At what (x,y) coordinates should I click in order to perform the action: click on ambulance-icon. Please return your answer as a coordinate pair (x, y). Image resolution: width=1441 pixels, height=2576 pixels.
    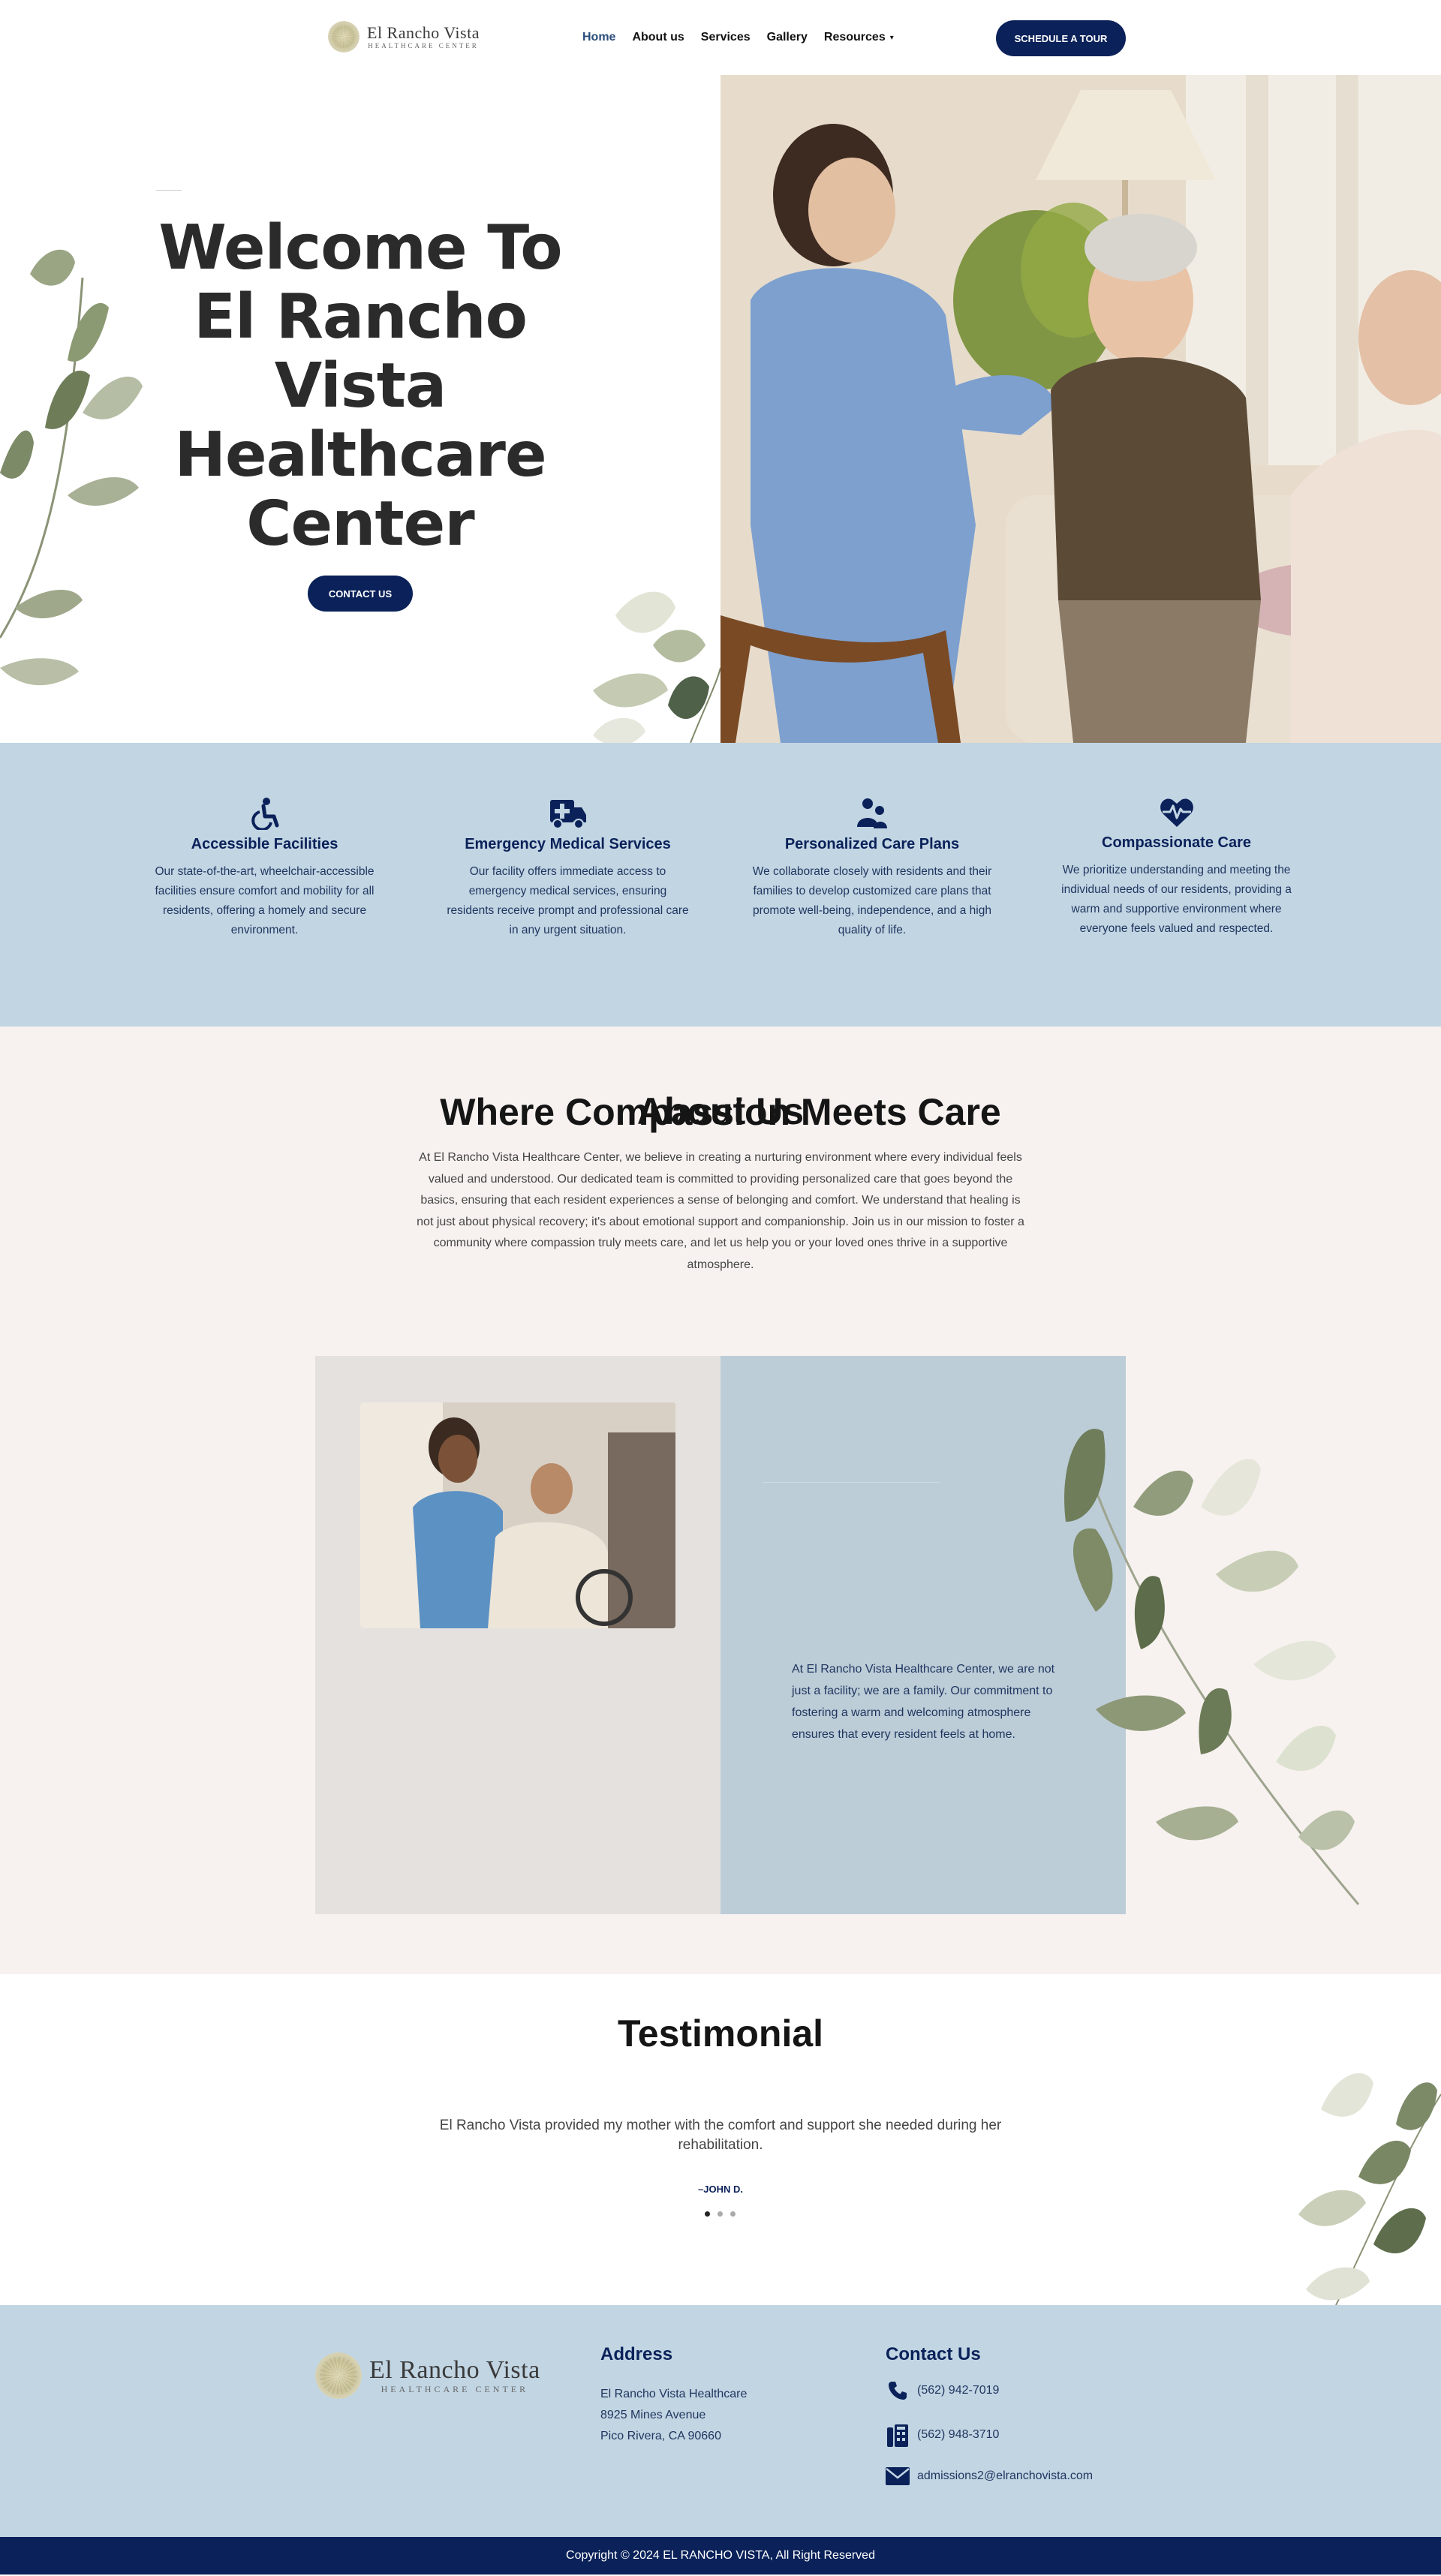
    Looking at the image, I should click on (567, 814).